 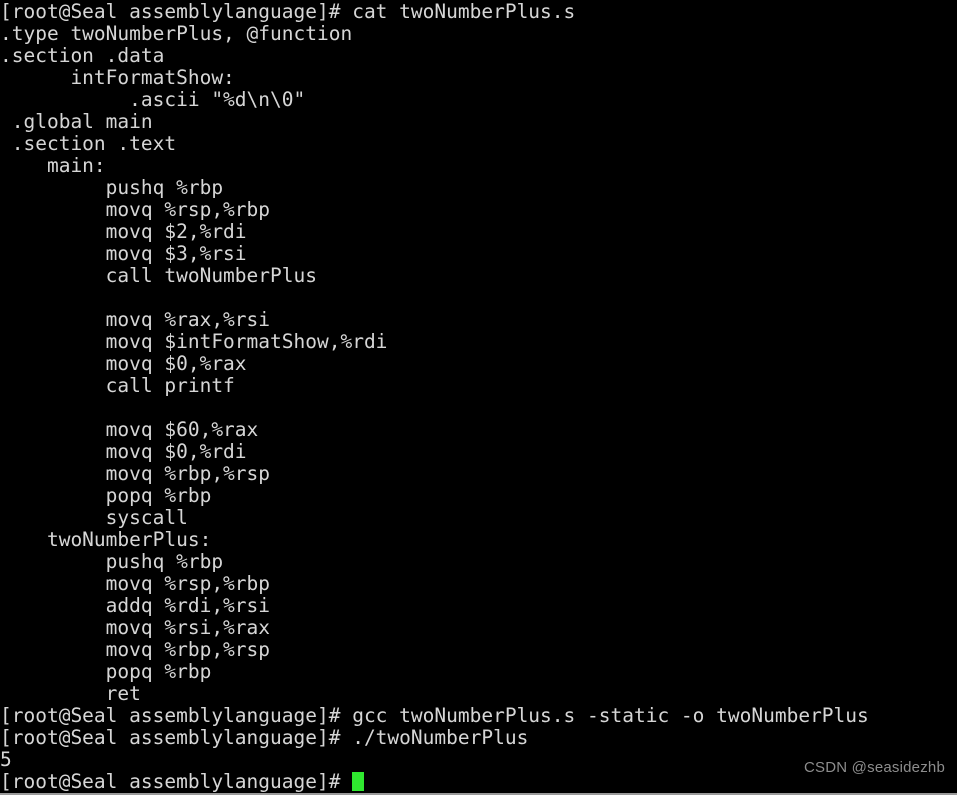 I want to click on shell-command: ./twoNumberPlus, so click(x=440, y=737).